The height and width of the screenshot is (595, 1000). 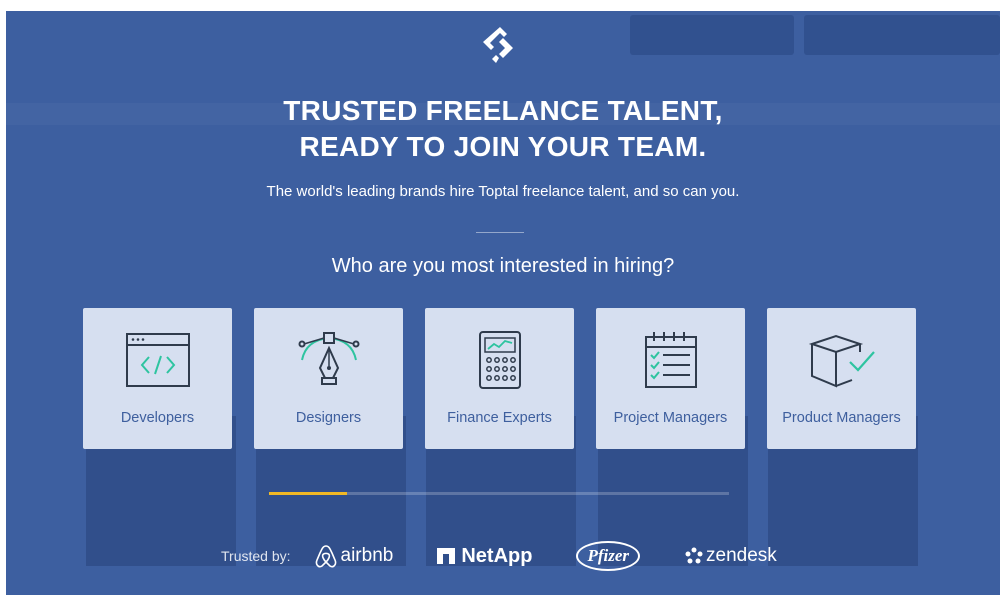 What do you see at coordinates (503, 146) in the screenshot?
I see `headline-line-2: READY TO JOIN YOUR TEAM.` at bounding box center [503, 146].